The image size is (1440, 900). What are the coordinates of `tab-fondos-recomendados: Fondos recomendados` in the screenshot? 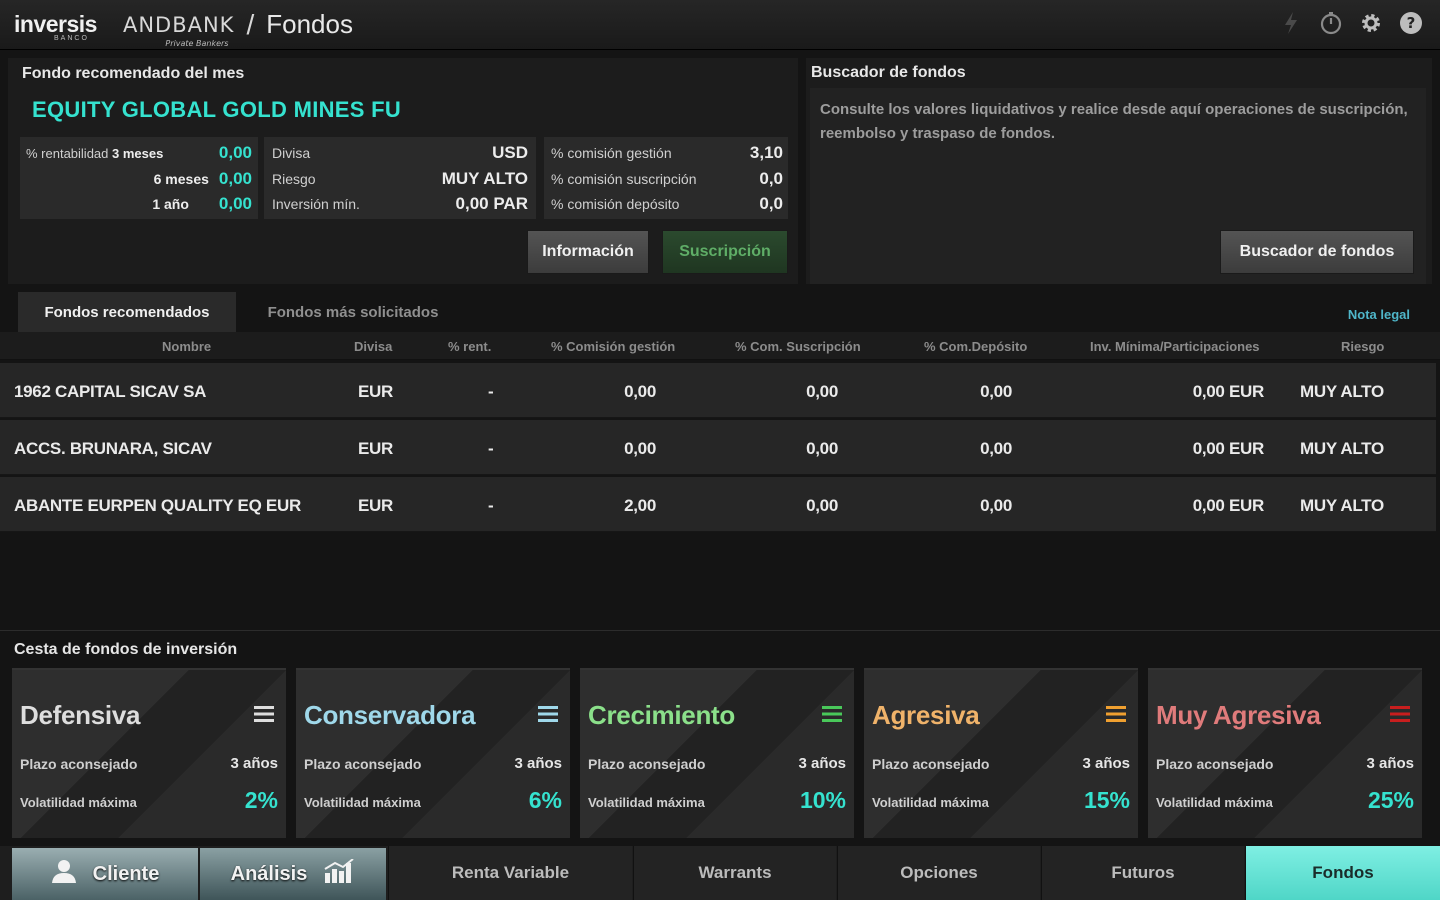 It's located at (127, 312).